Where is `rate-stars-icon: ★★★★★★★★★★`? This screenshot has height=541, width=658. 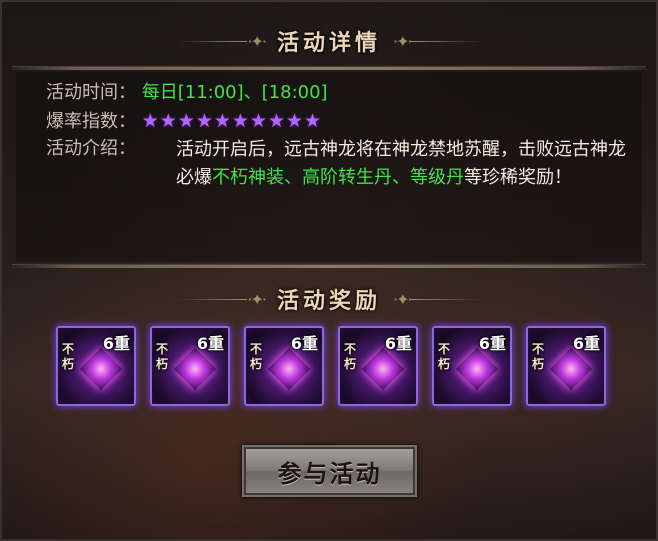 rate-stars-icon: ★★★★★★★★★★ is located at coordinates (232, 121).